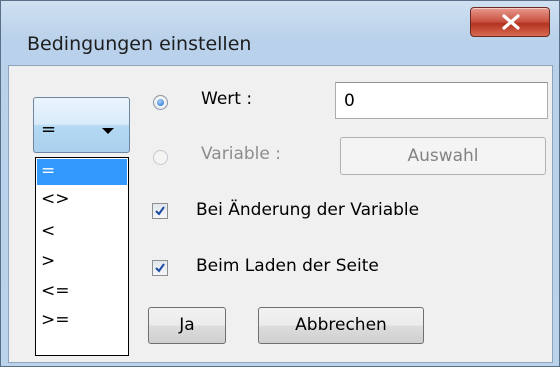 The height and width of the screenshot is (367, 560). I want to click on list-item: <=, so click(82, 292).